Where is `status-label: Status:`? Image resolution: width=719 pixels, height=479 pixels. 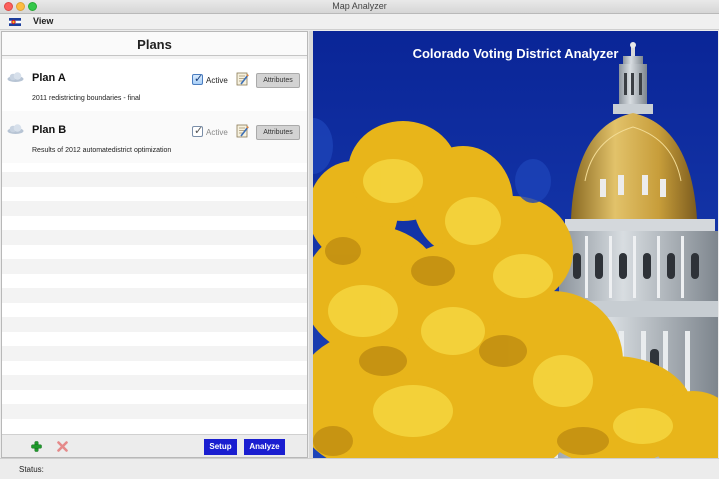 status-label: Status: is located at coordinates (31, 469).